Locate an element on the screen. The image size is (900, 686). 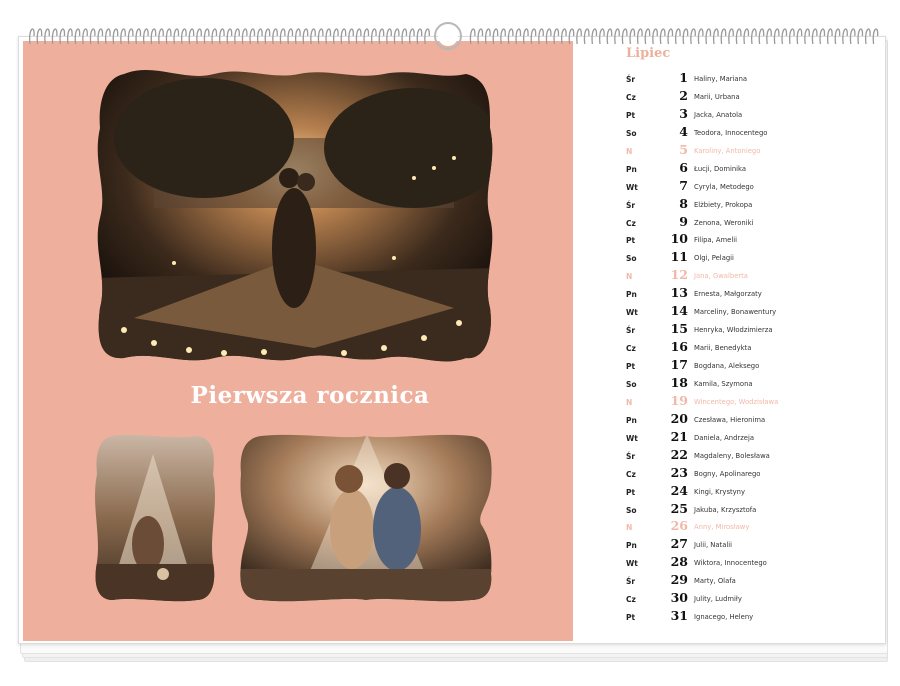
day-number: 18 is located at coordinates (679, 382).